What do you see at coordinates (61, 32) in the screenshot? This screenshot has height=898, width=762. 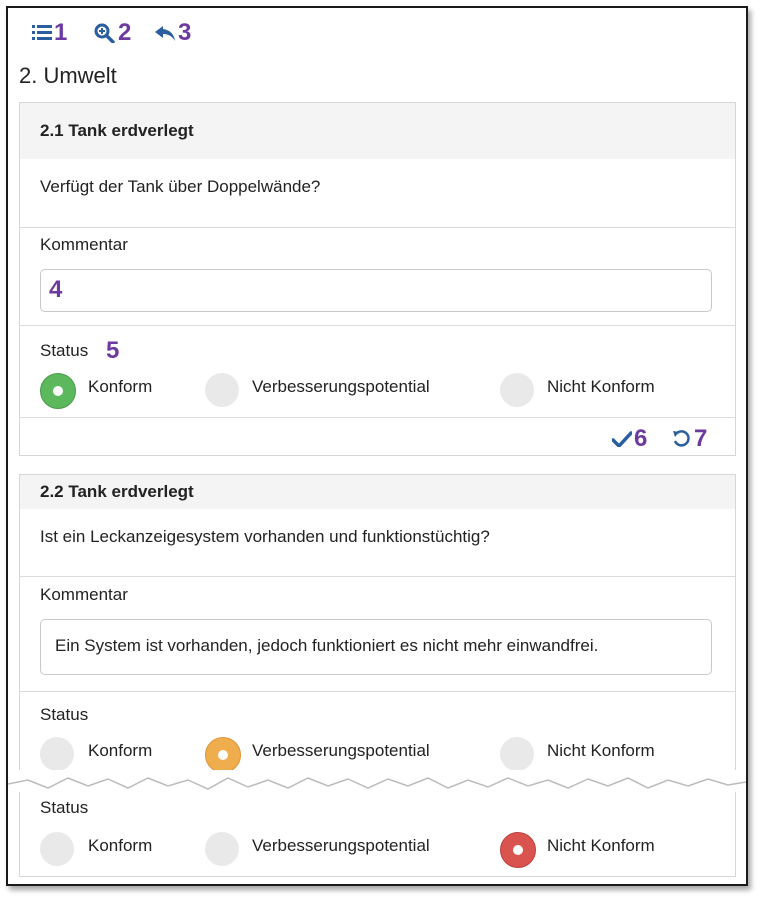 I see `callout-1: 1` at bounding box center [61, 32].